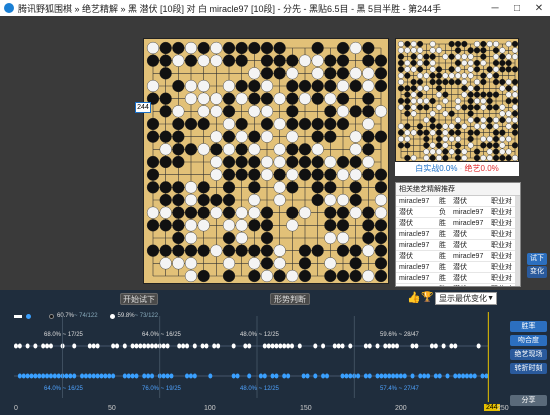 The height and width of the screenshot is (415, 550). What do you see at coordinates (414, 298) in the screenshot?
I see `thumbs-up-icon: 👍` at bounding box center [414, 298].